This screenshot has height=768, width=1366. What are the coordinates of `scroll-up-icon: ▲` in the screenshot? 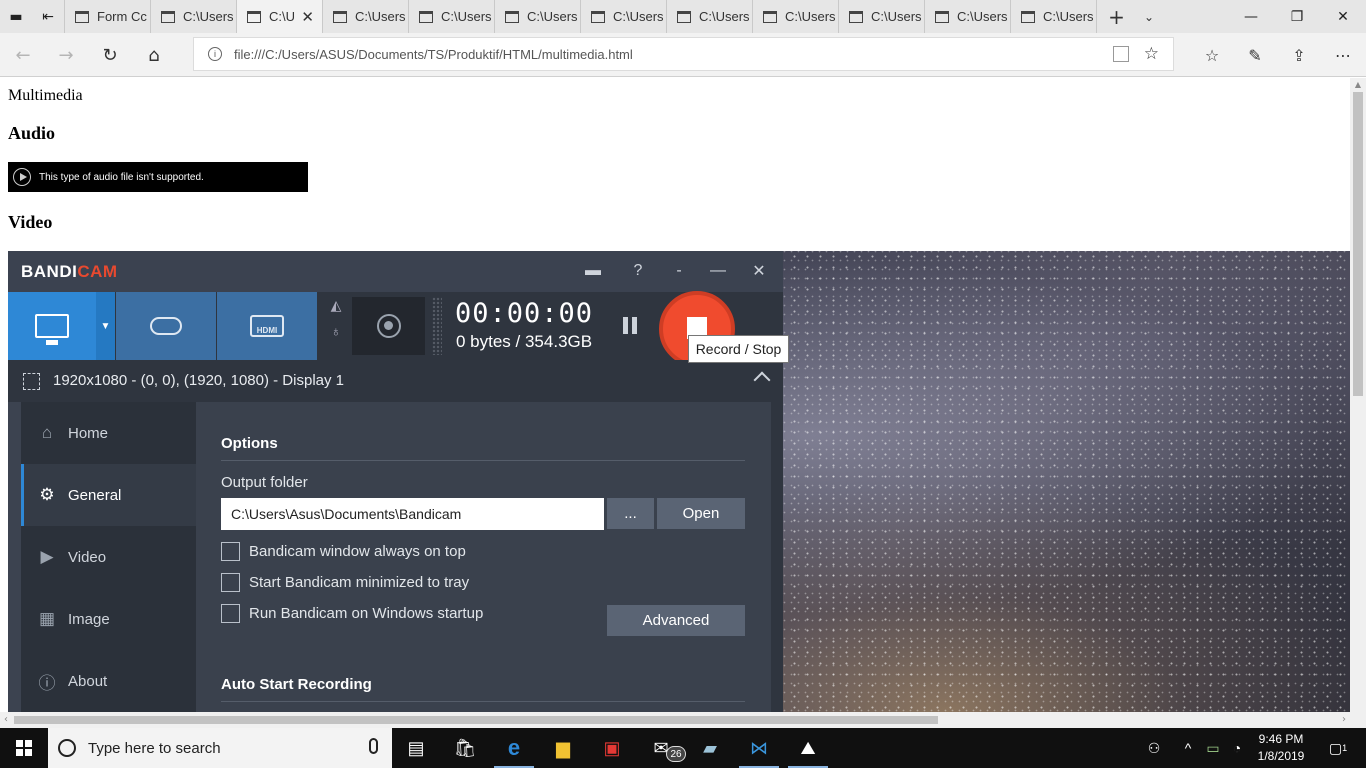 It's located at (1358, 85).